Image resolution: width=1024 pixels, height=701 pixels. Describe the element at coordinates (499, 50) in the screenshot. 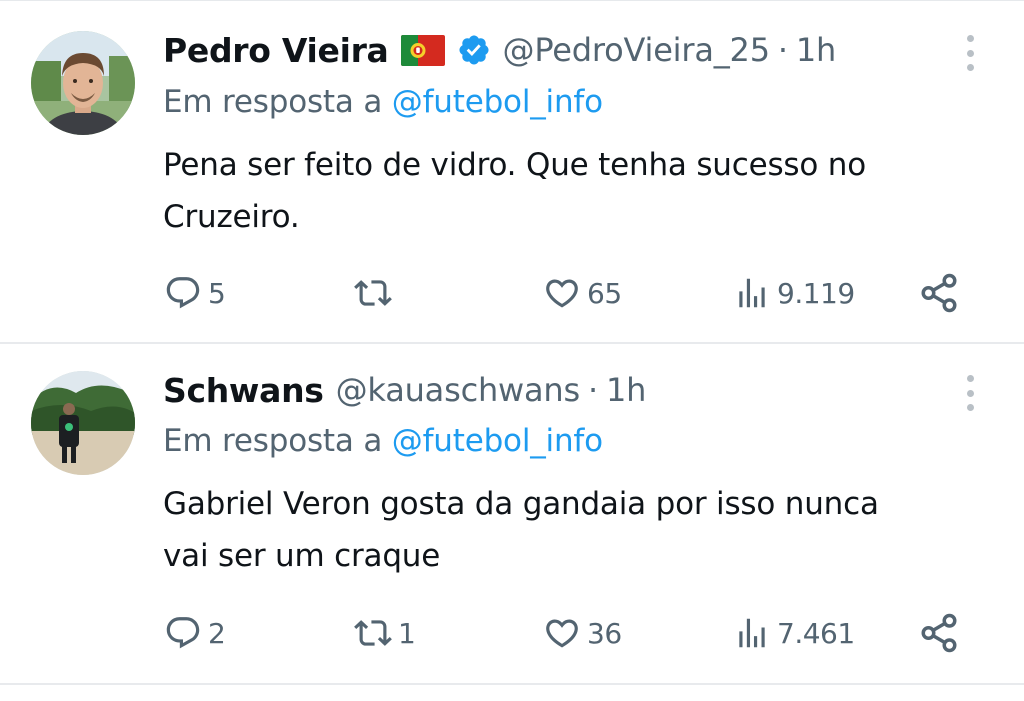

I see `tweet-header: Pedro Vieira @PedroVieira_25 · 1h` at that location.